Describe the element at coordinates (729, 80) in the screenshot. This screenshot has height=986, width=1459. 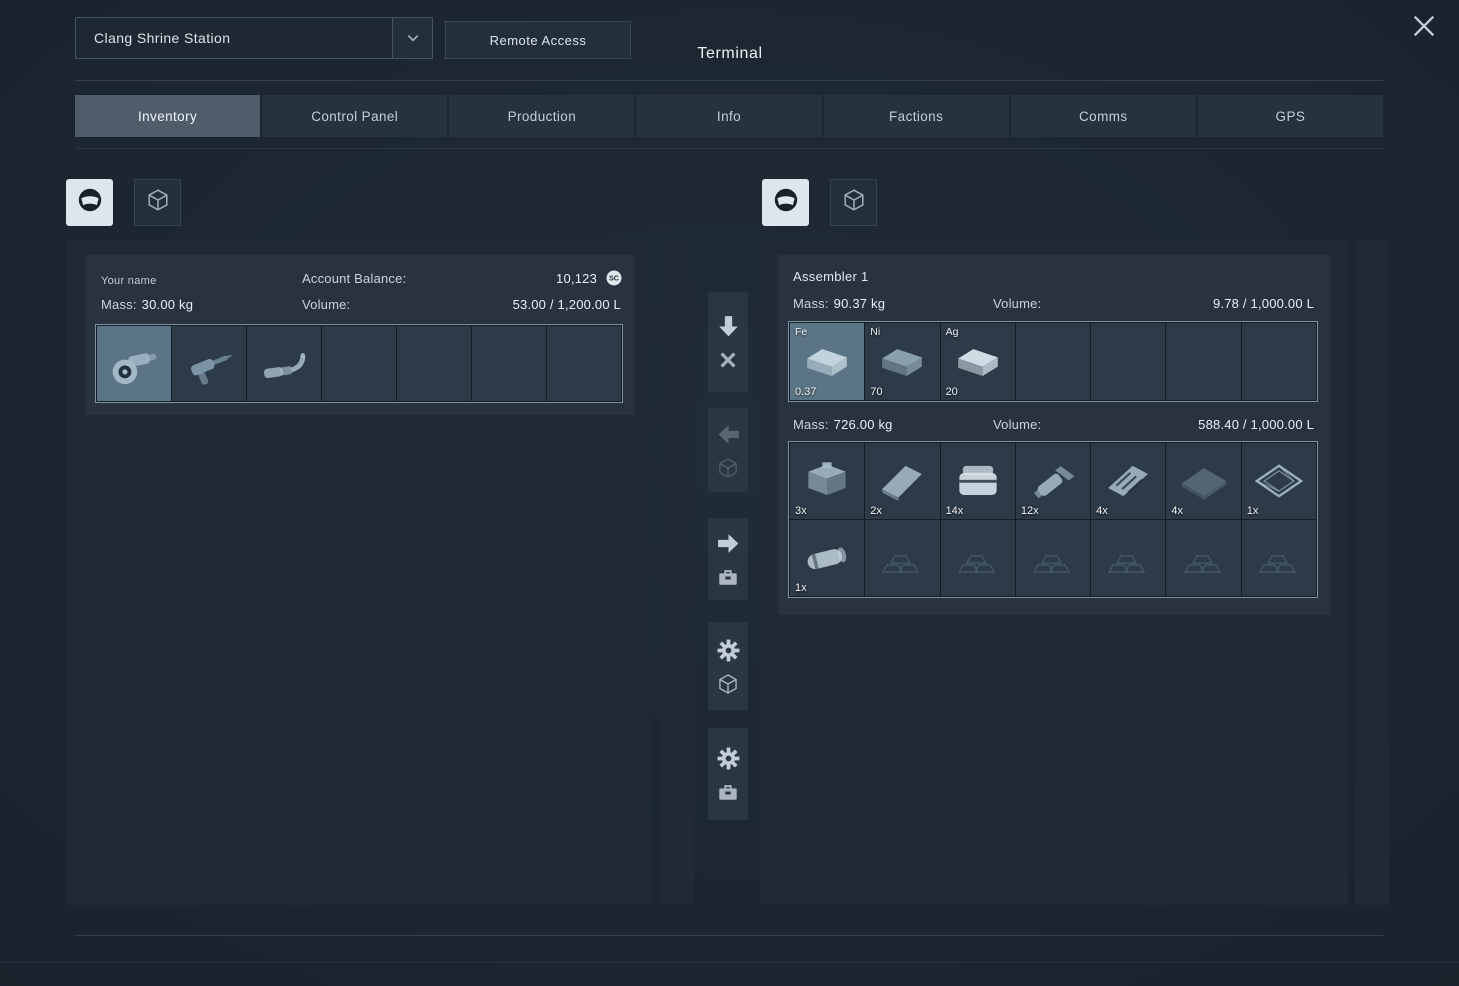
I see `header-divider` at that location.